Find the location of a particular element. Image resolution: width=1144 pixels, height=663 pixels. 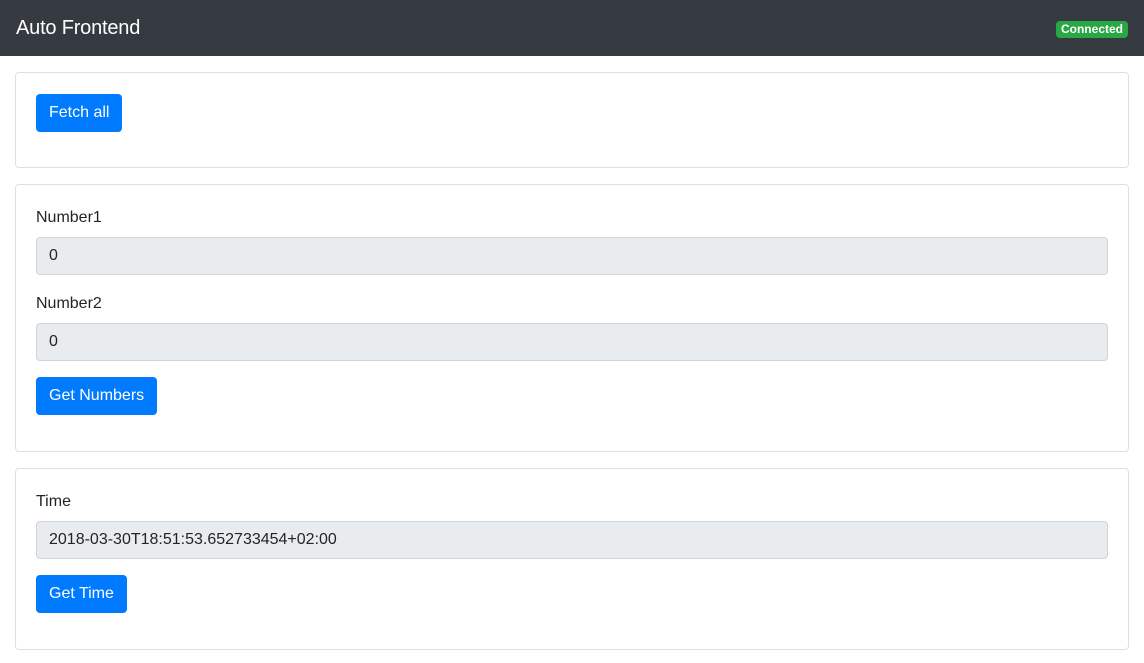

number2-field is located at coordinates (572, 342).